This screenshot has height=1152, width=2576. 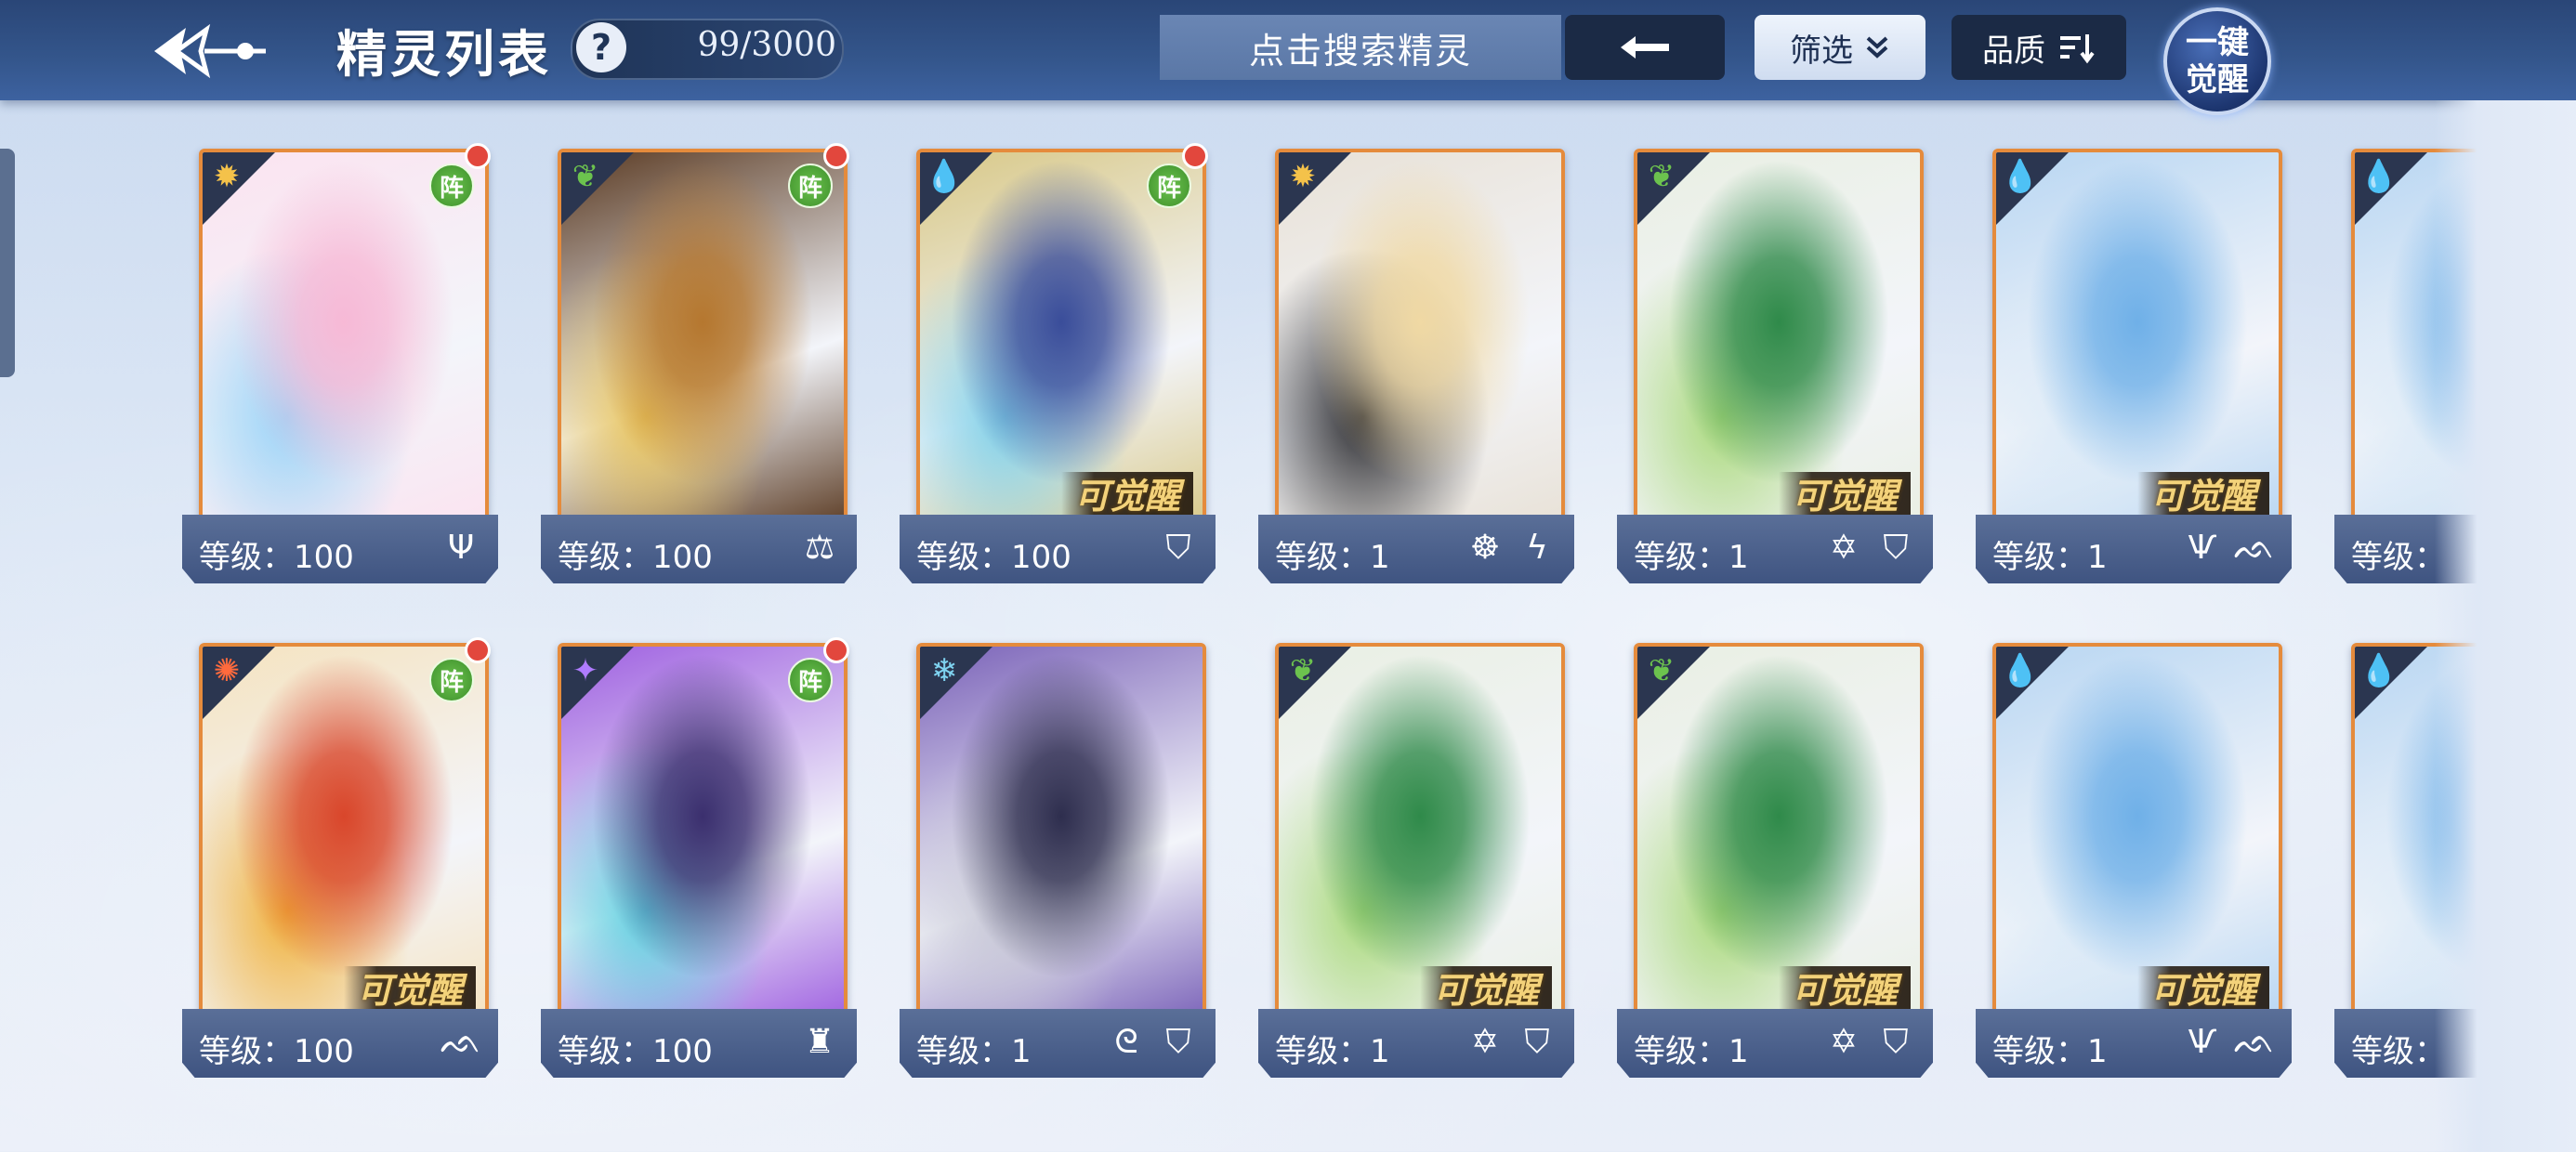 I want to click on awaken-all-label: 一键觉醒, so click(x=2217, y=61).